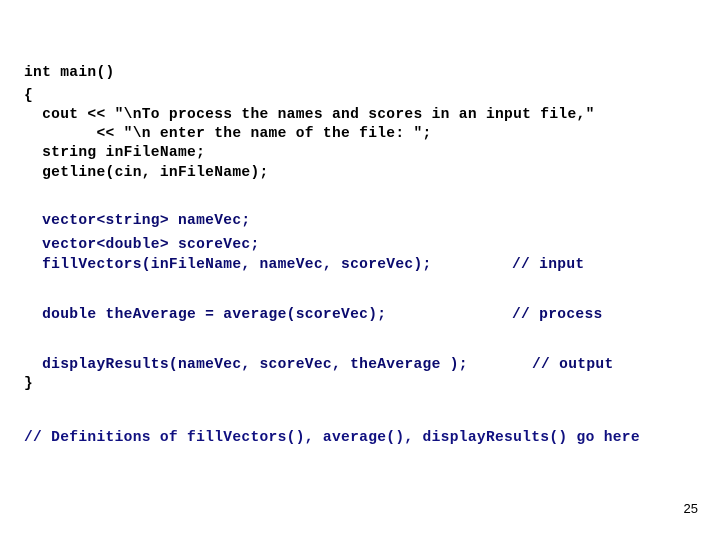 The height and width of the screenshot is (540, 720). What do you see at coordinates (205, 315) in the screenshot?
I see `code-line-average: double theAverage = average(scoreVec);` at bounding box center [205, 315].